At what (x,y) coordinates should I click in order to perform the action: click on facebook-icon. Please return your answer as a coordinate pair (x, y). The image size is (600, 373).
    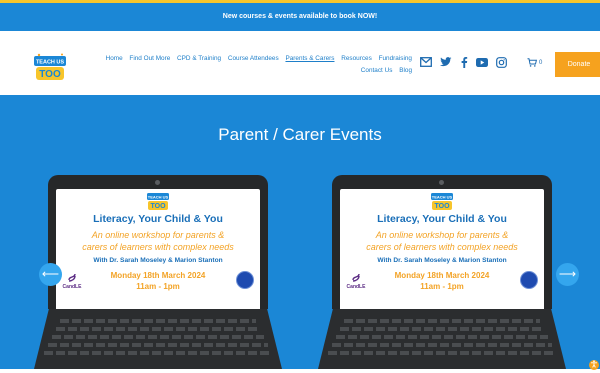
    Looking at the image, I should click on (464, 62).